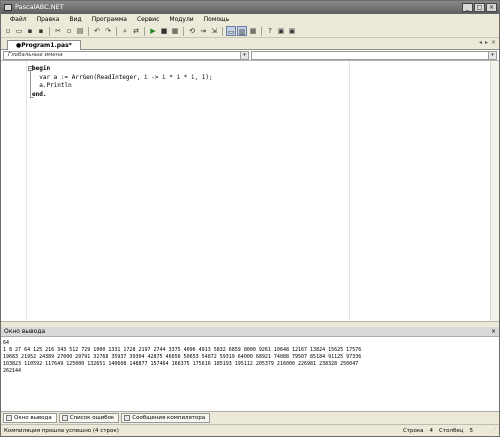 This screenshot has width=500, height=437. Describe the element at coordinates (175, 31) in the screenshot. I see `compile-icon: ▦` at that location.